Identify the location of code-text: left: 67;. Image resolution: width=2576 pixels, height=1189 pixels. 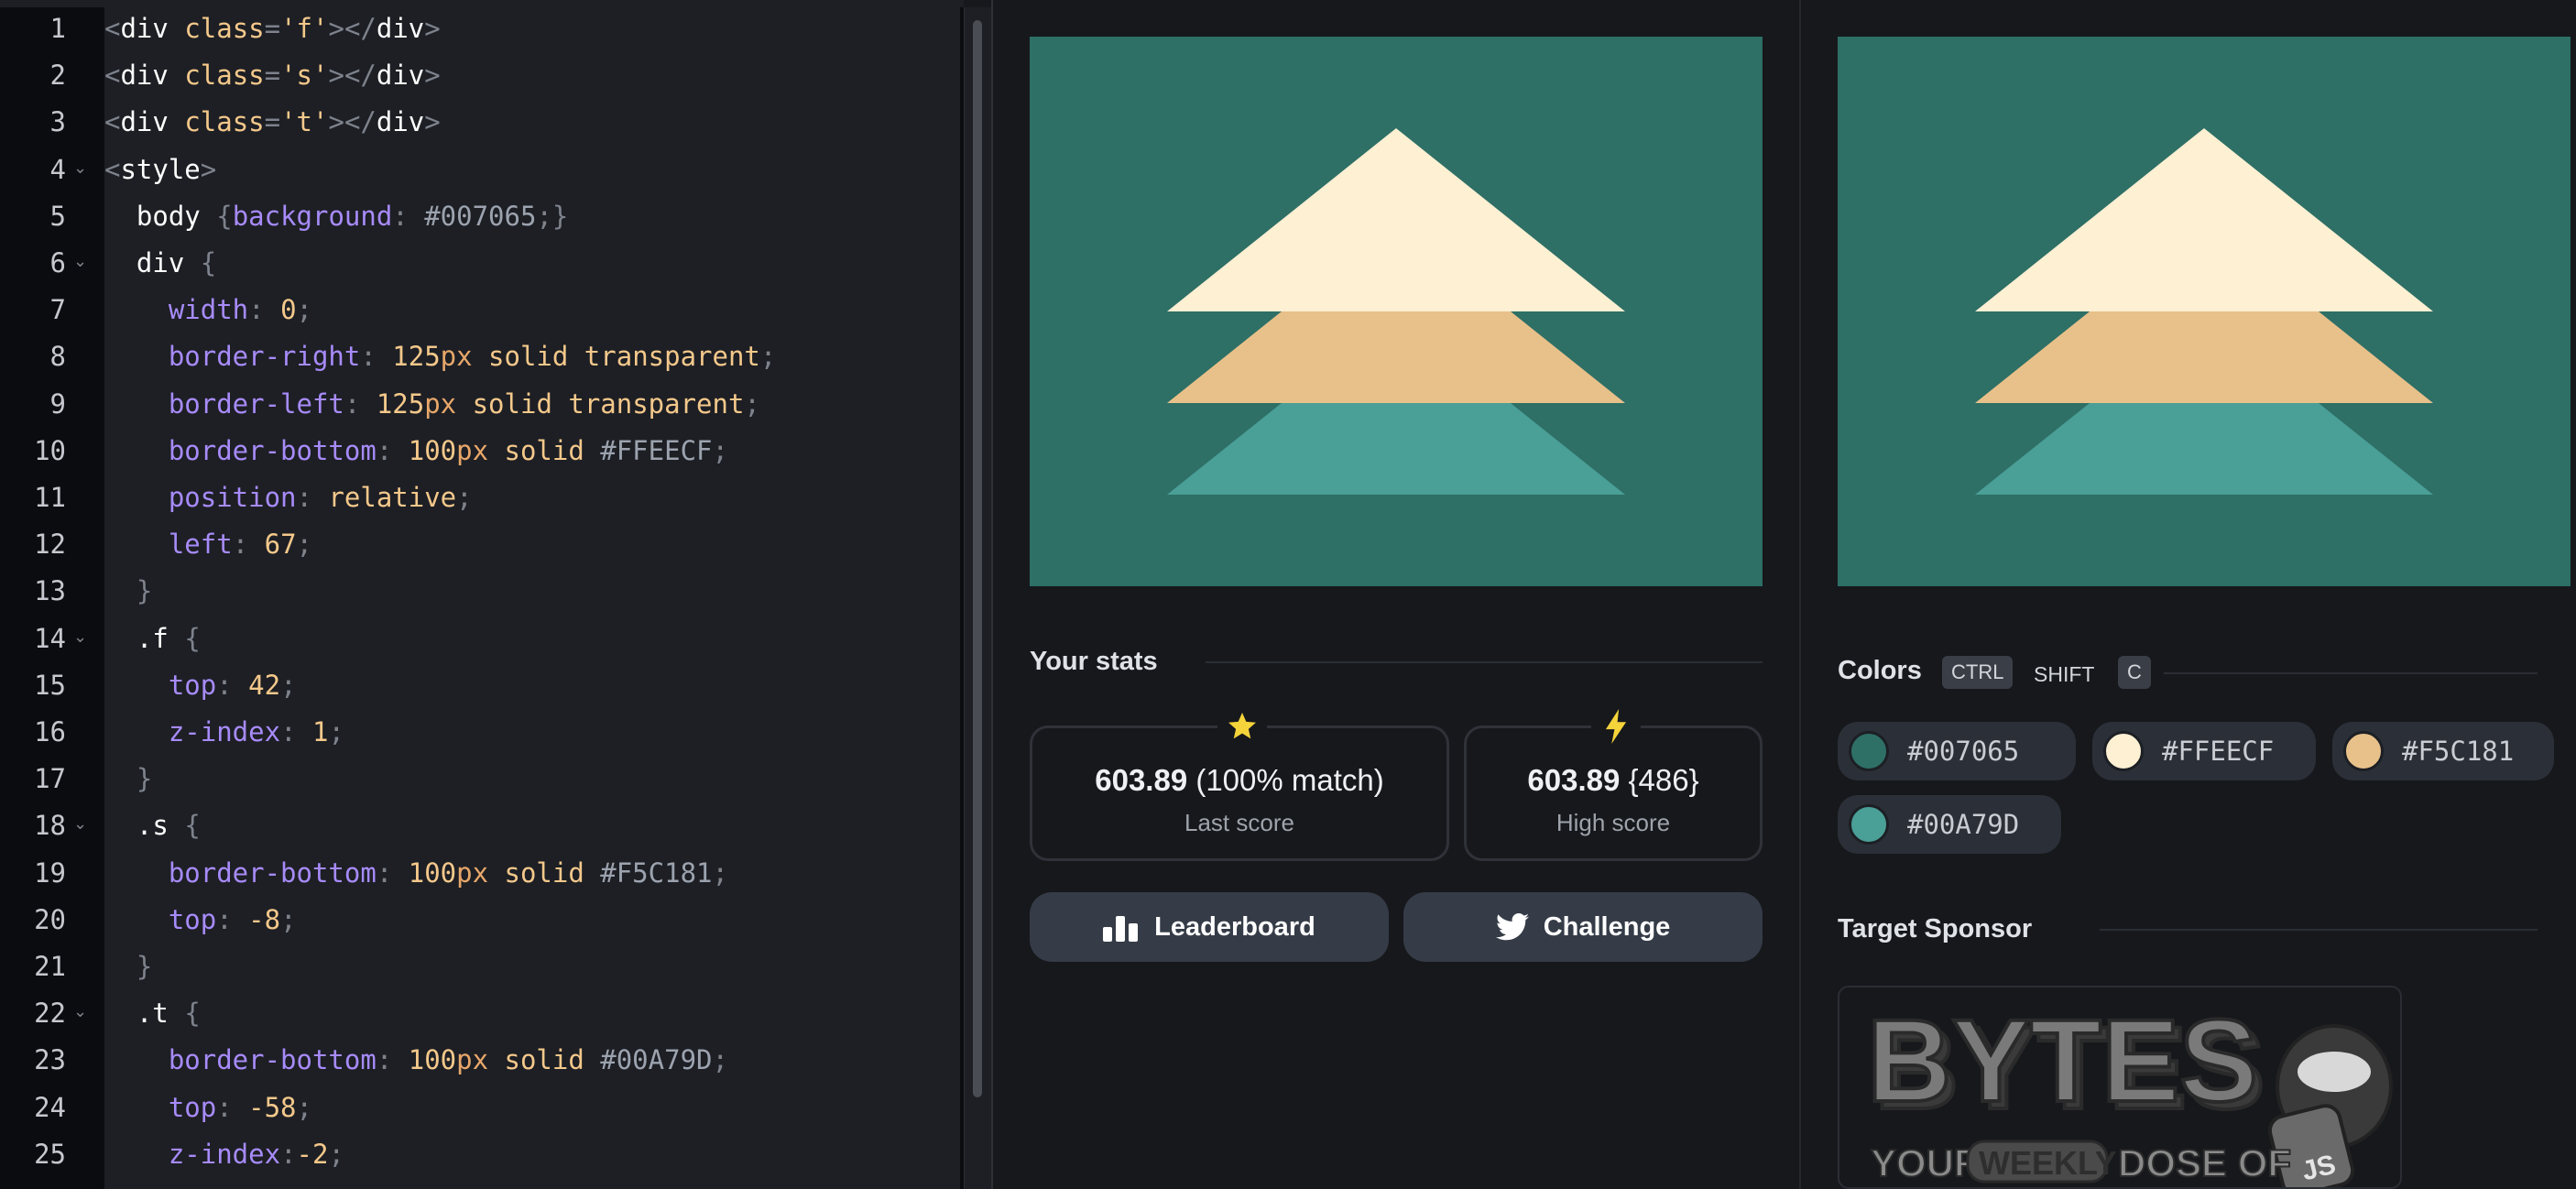
(208, 544).